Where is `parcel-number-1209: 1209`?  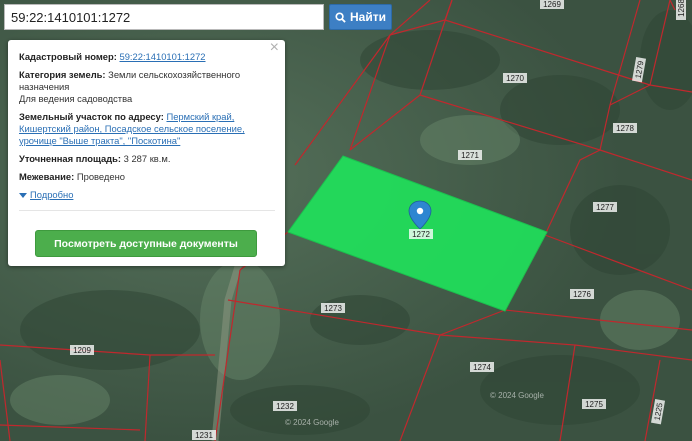
parcel-number-1209: 1209 is located at coordinates (82, 350).